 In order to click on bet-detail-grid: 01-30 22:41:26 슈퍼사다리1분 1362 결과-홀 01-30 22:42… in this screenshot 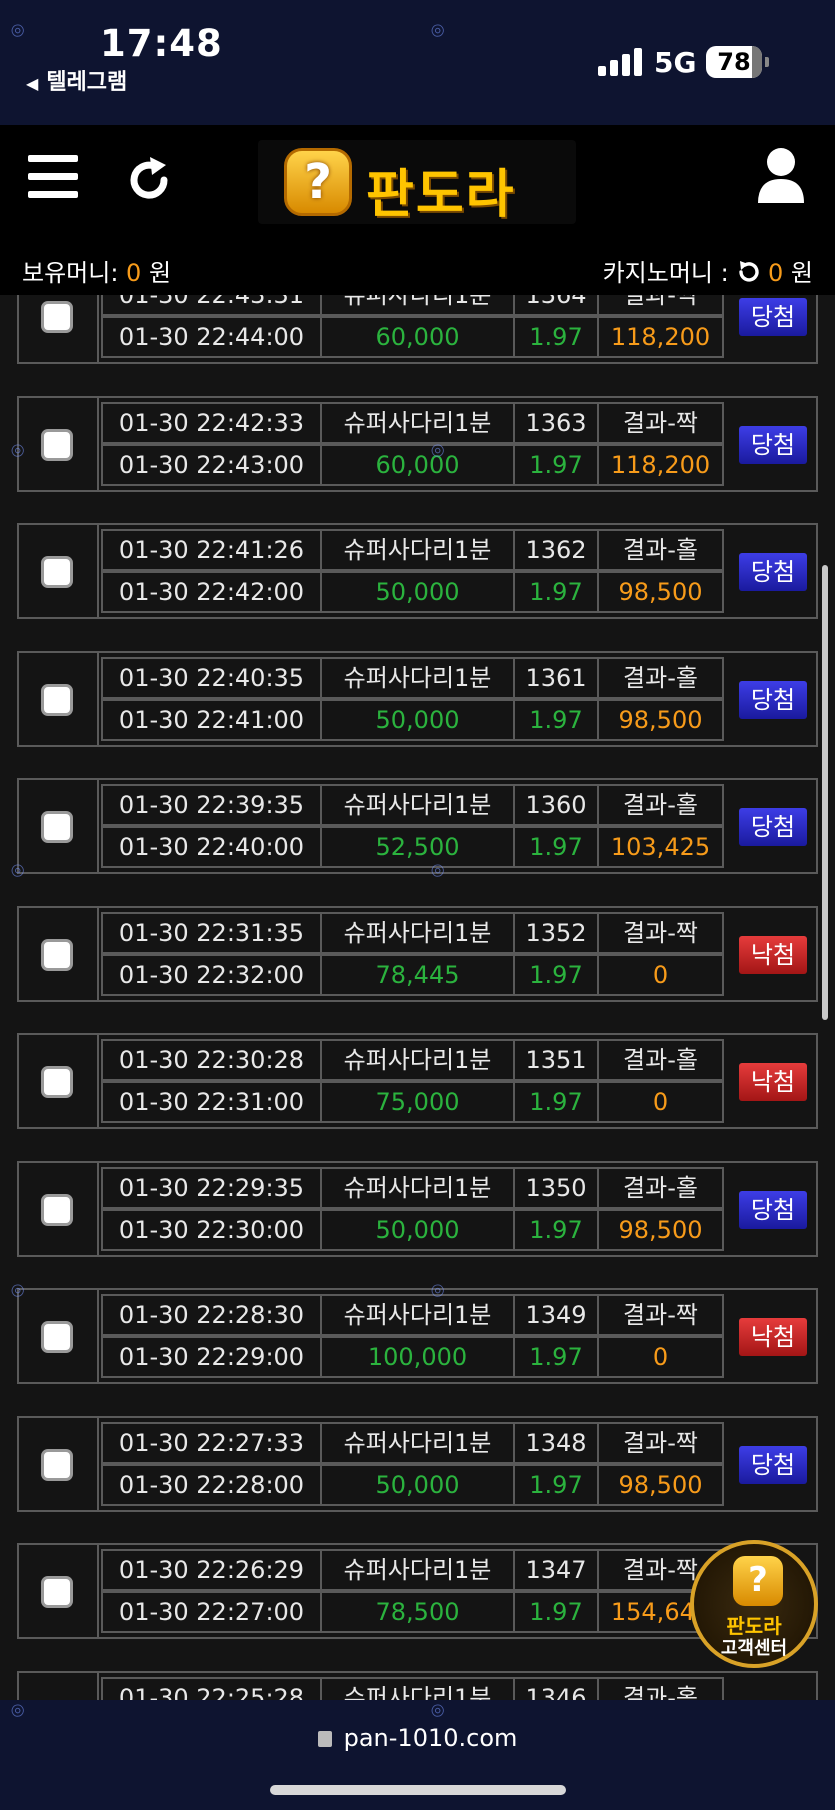, I will do `click(412, 571)`.